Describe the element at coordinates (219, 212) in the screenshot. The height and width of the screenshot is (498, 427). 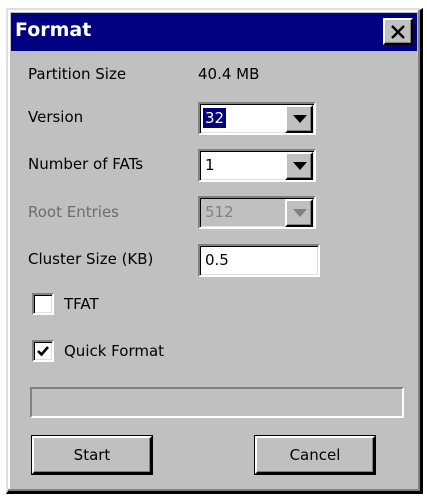
I see `root-entries-value: 512` at that location.